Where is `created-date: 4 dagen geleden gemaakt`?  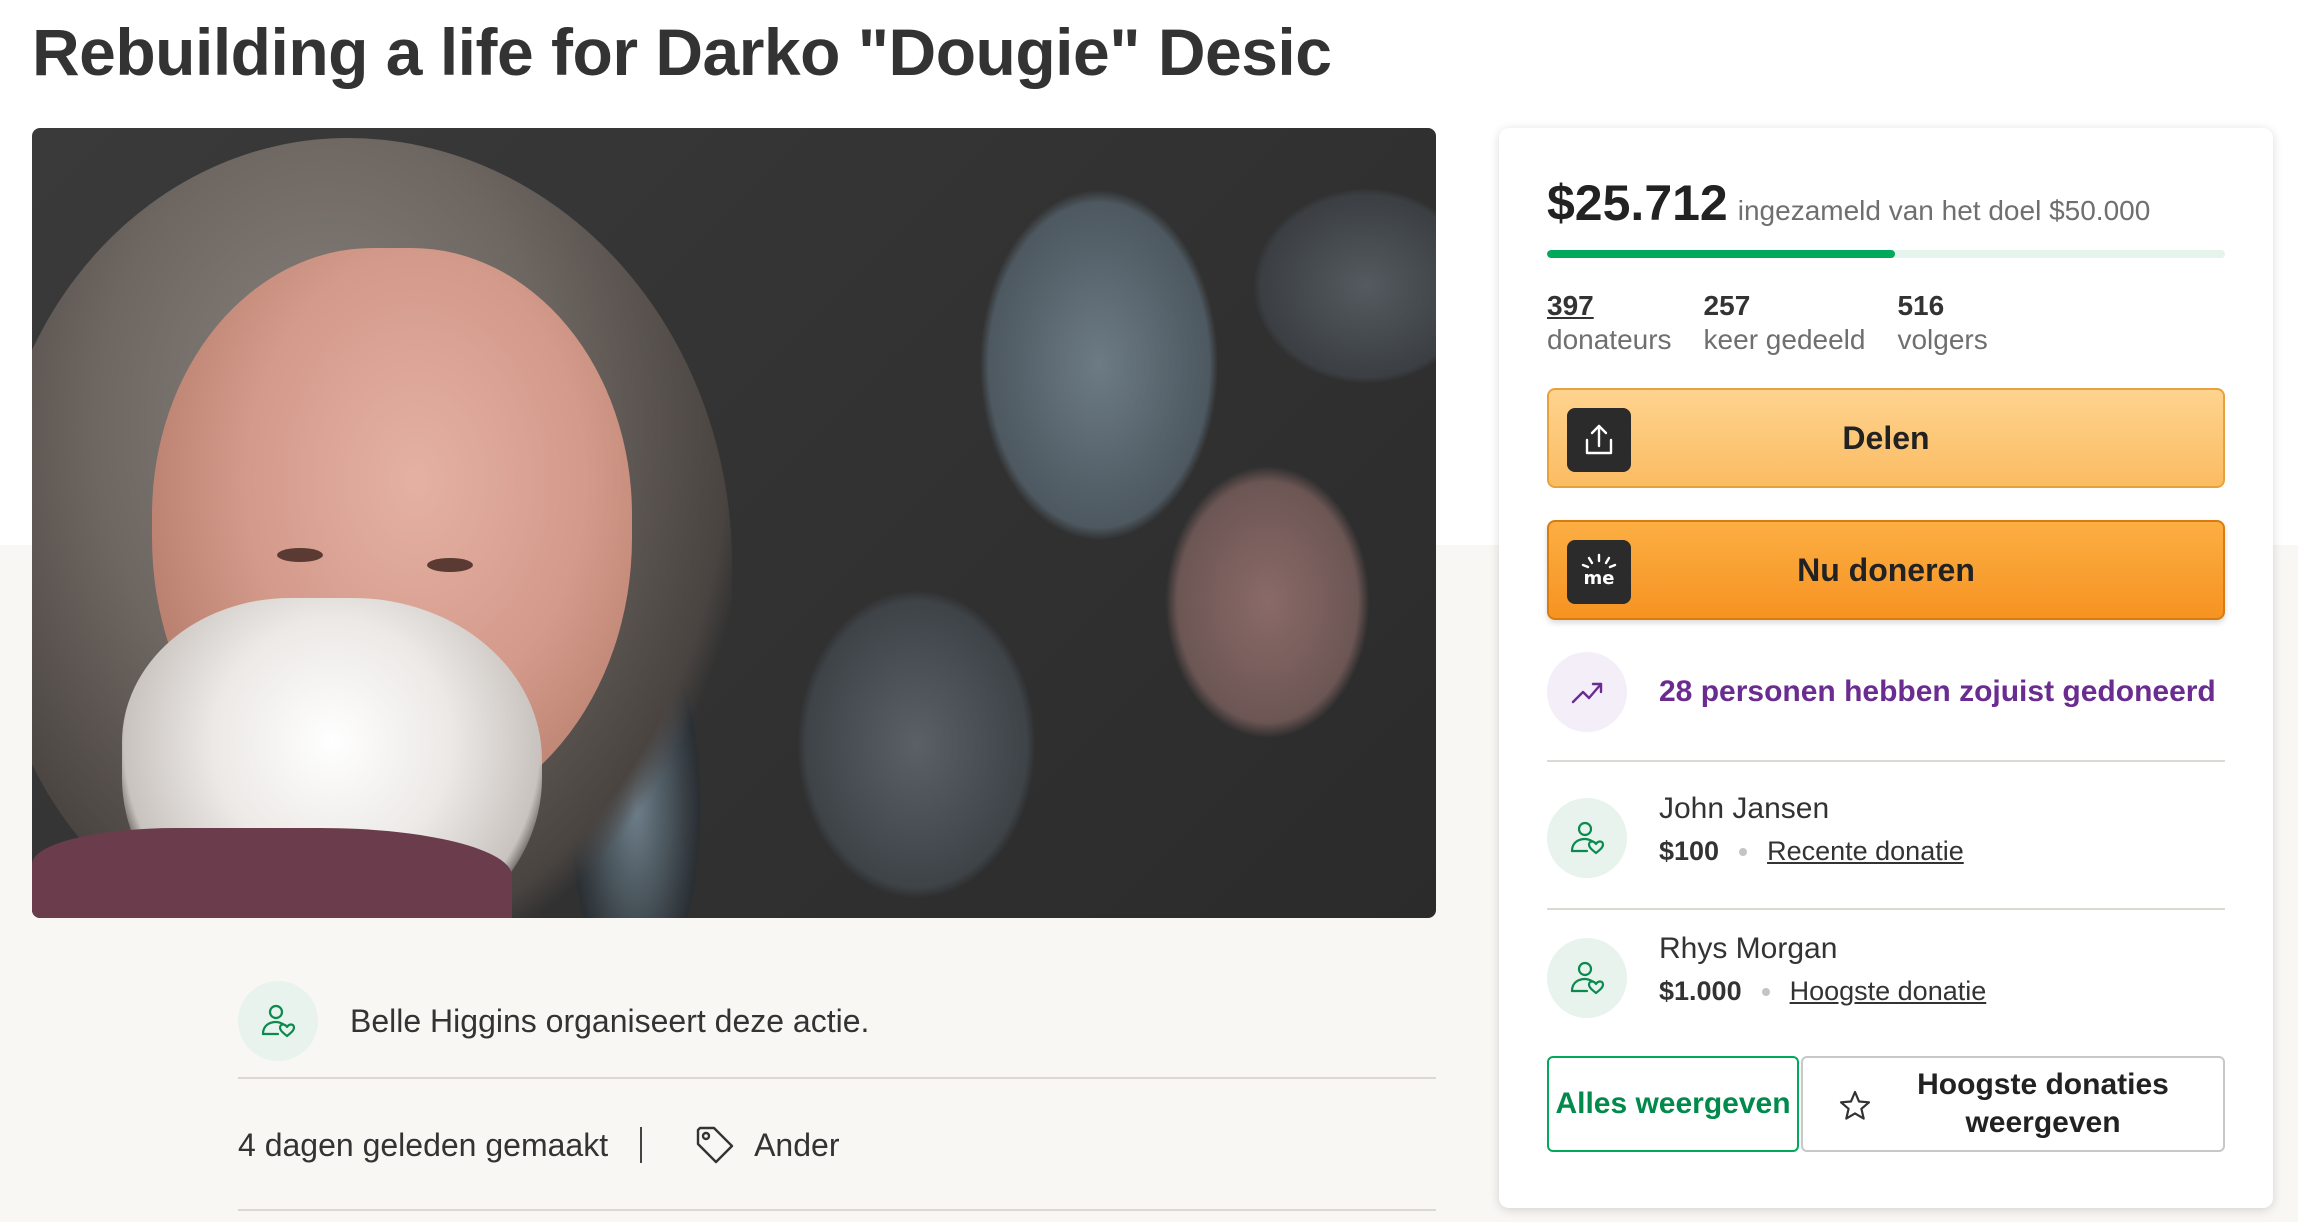 created-date: 4 dagen geleden gemaakt is located at coordinates (440, 1145).